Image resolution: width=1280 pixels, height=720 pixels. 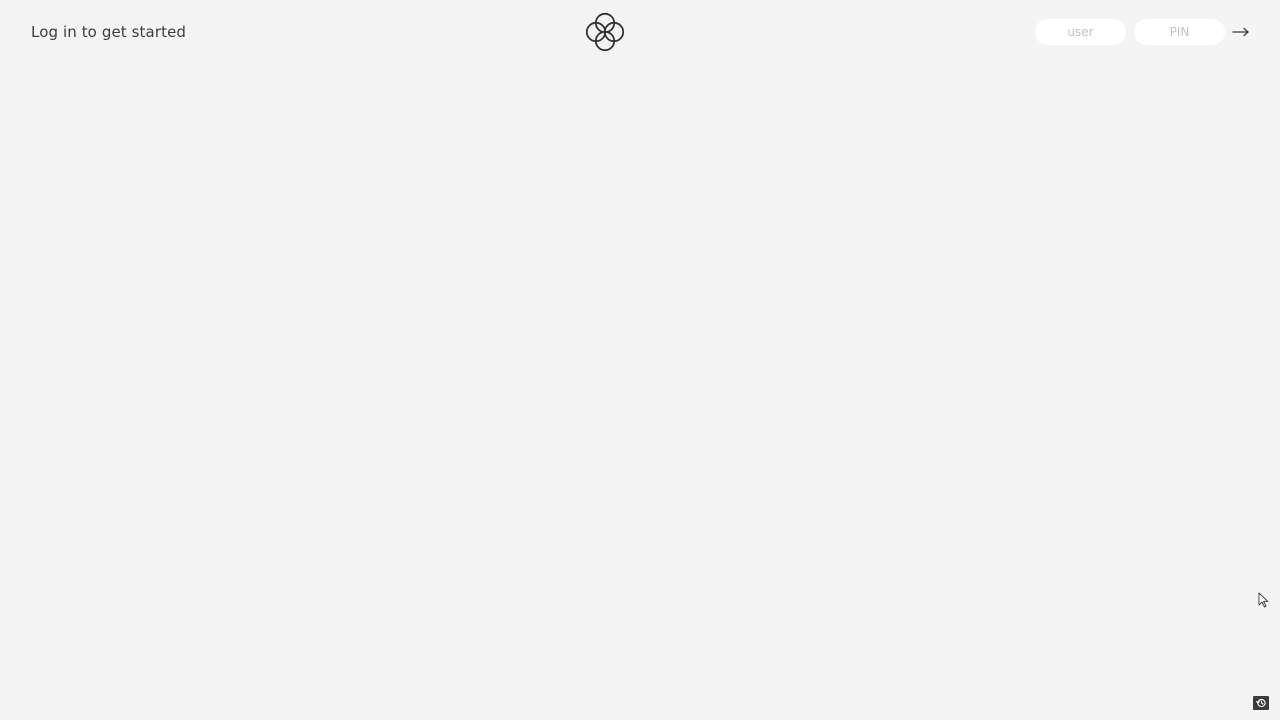 What do you see at coordinates (109, 32) in the screenshot?
I see `login-prompt-text: Log in to get started` at bounding box center [109, 32].